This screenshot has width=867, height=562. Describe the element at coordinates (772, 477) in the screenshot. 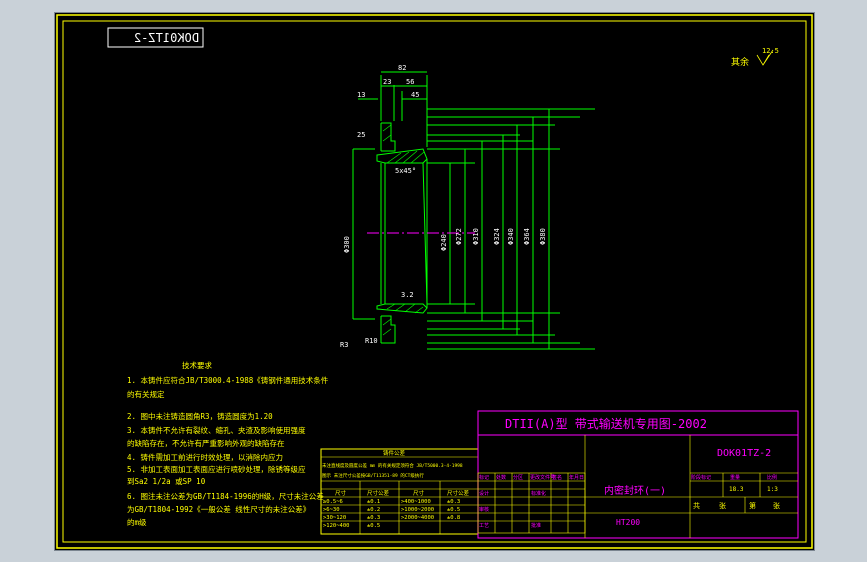

I see `scale-label: 比例` at that location.